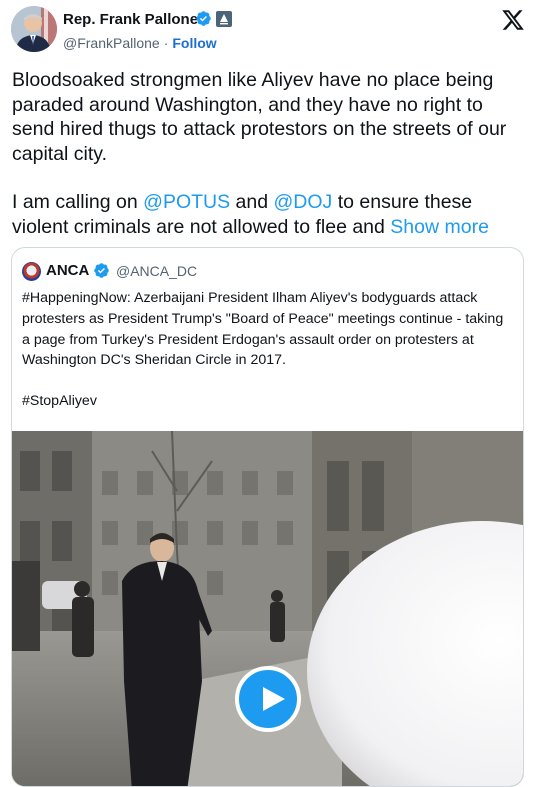 The image size is (535, 787). What do you see at coordinates (186, 202) in the screenshot?
I see `mention-potus-link: @POTUS` at bounding box center [186, 202].